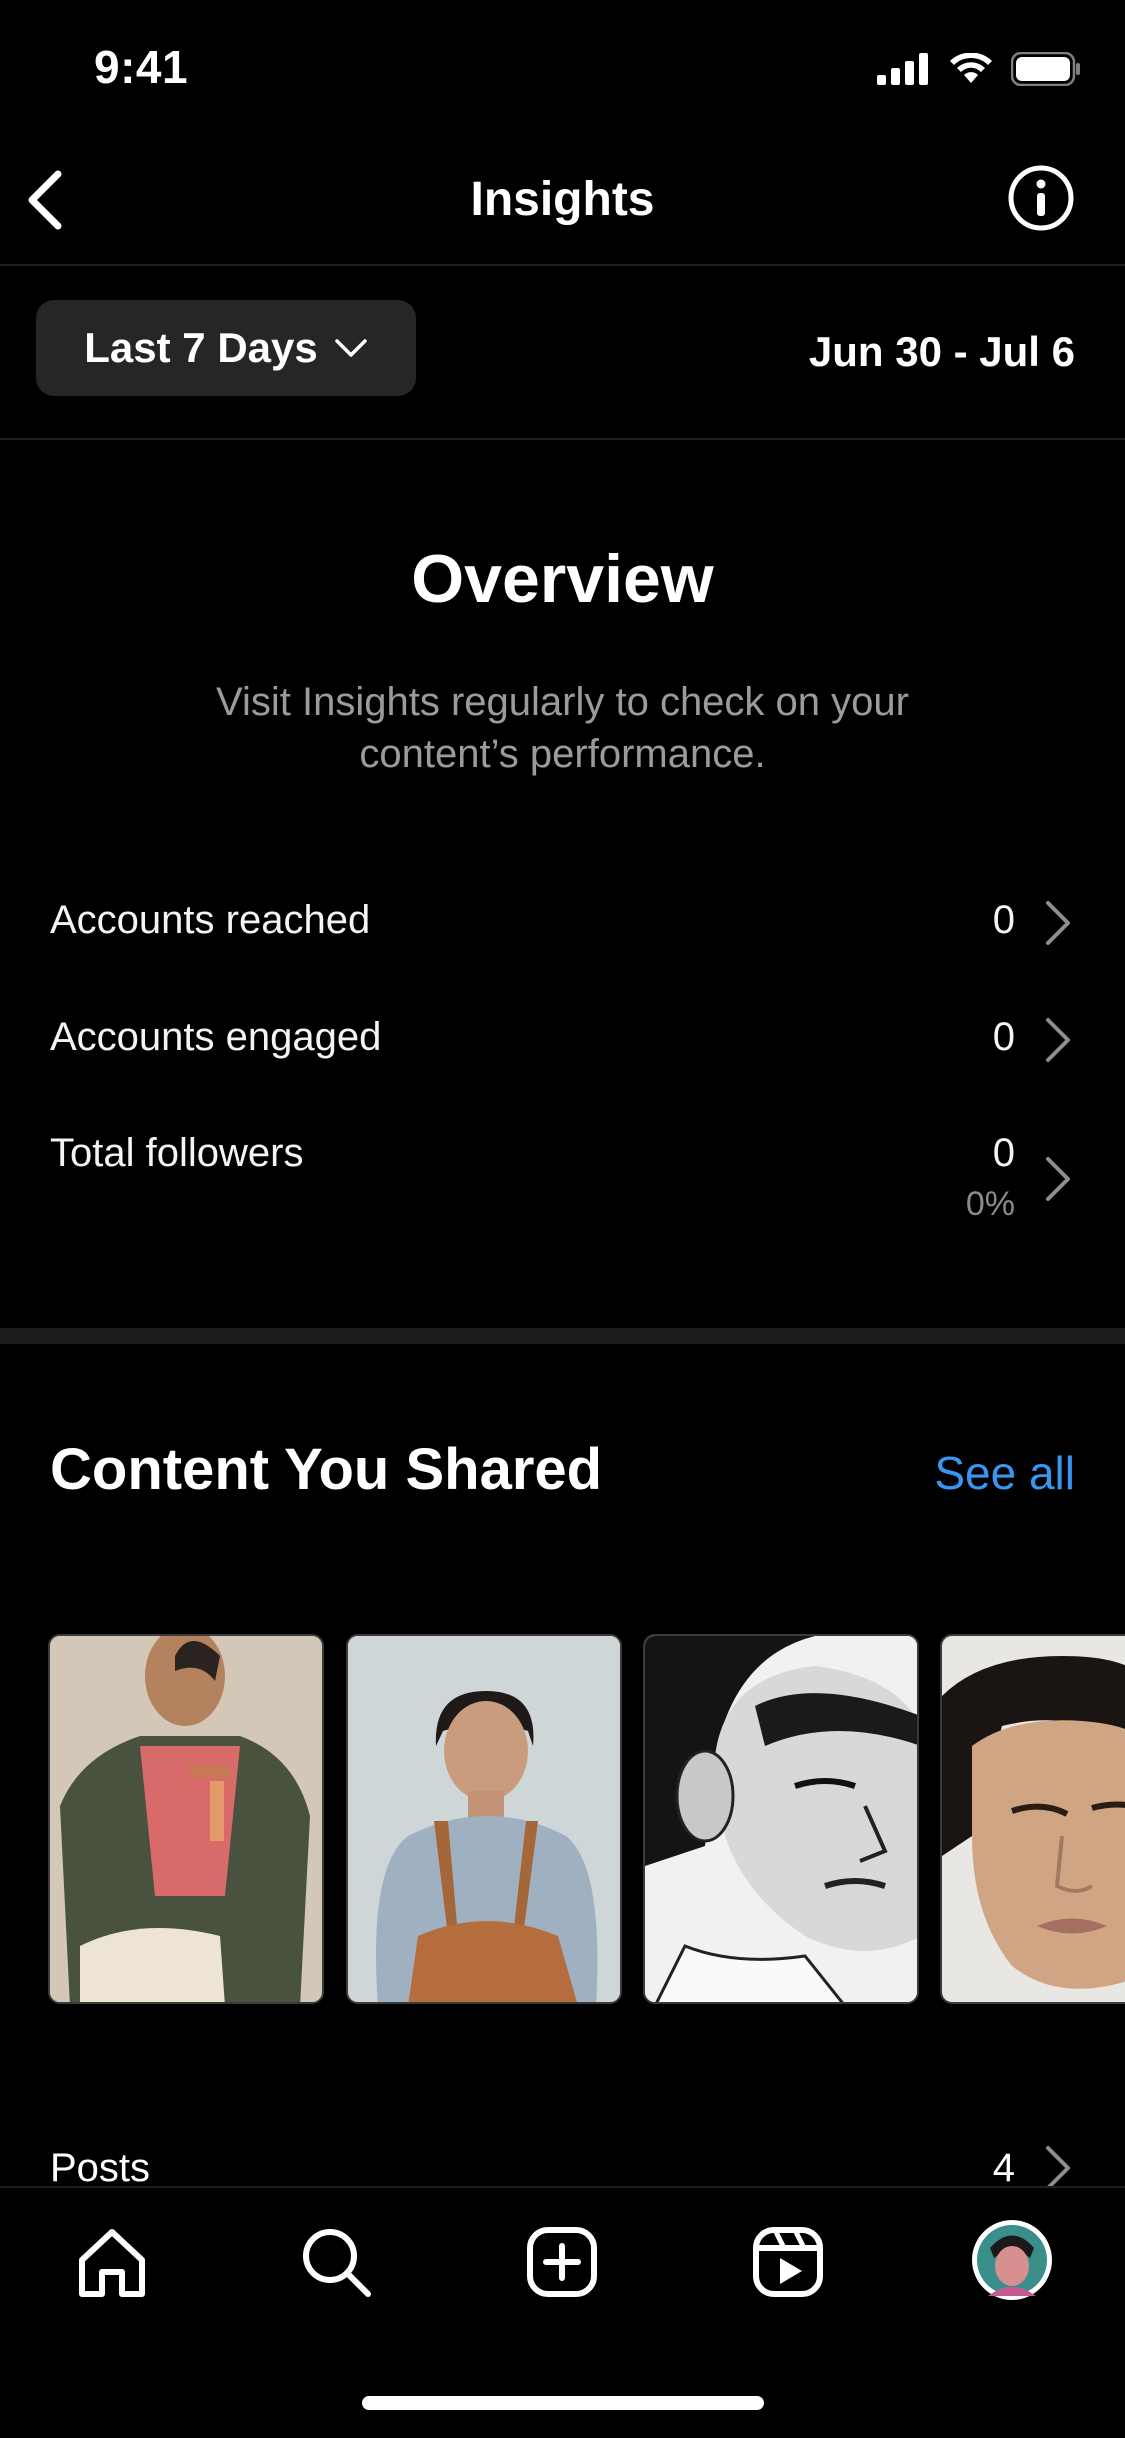  Describe the element at coordinates (1045, 69) in the screenshot. I see `battery-icon` at that location.